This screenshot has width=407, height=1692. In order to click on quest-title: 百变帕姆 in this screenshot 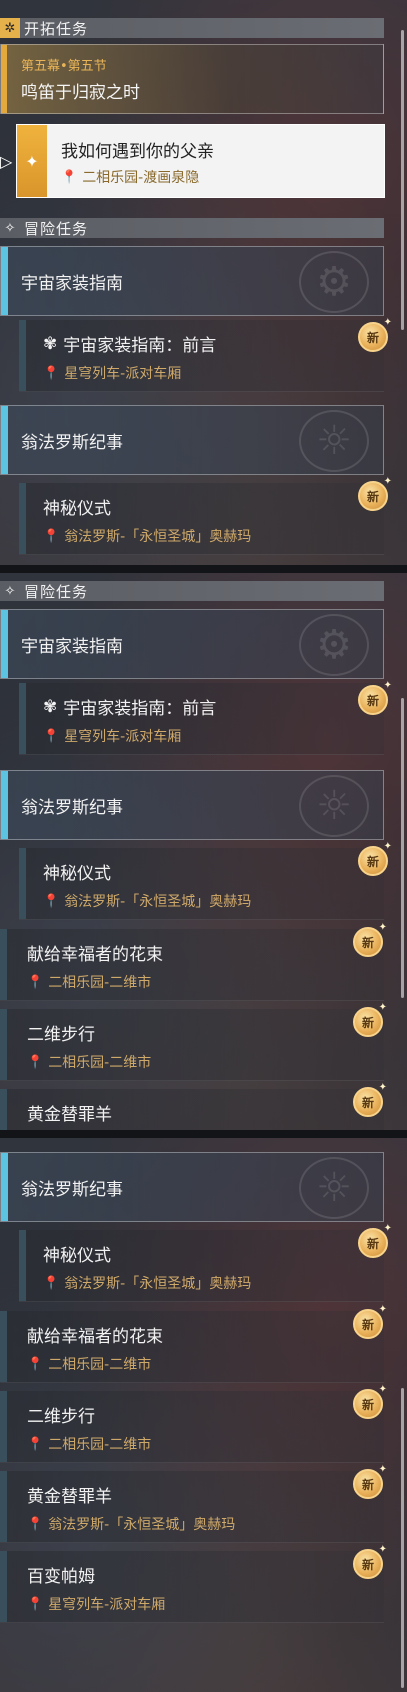, I will do `click(61, 1577)`.